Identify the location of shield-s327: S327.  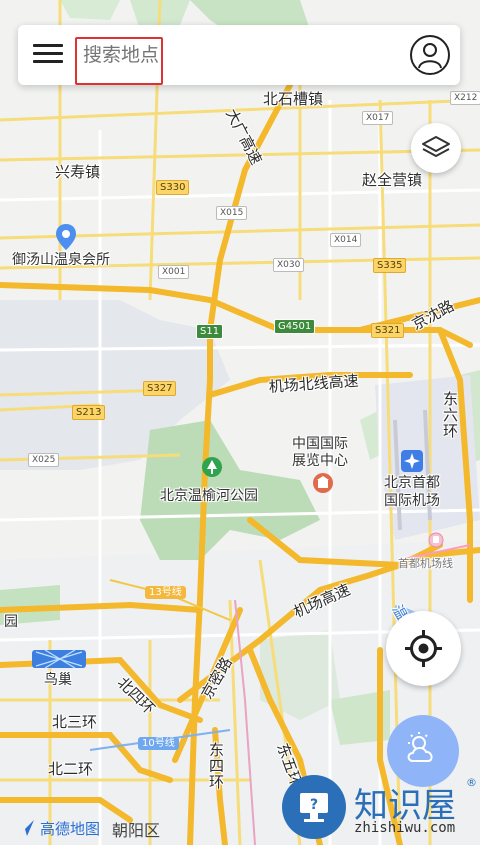
(160, 388).